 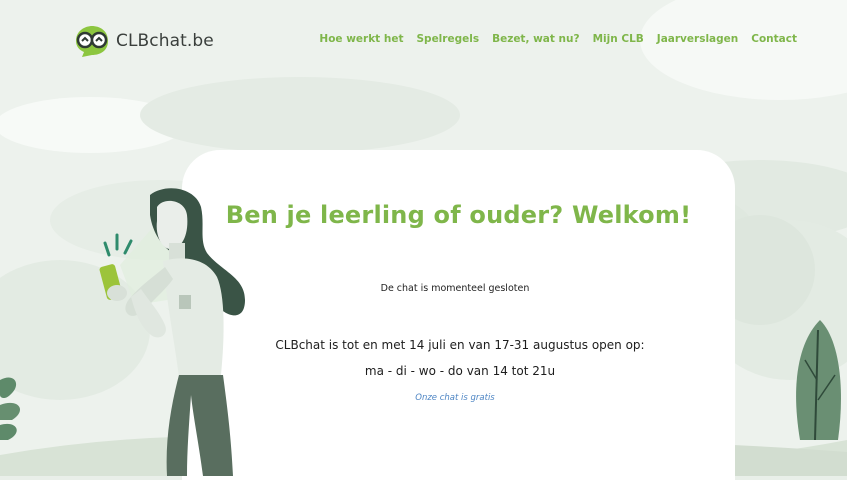 I want to click on nav-contact: Contact, so click(x=774, y=39).